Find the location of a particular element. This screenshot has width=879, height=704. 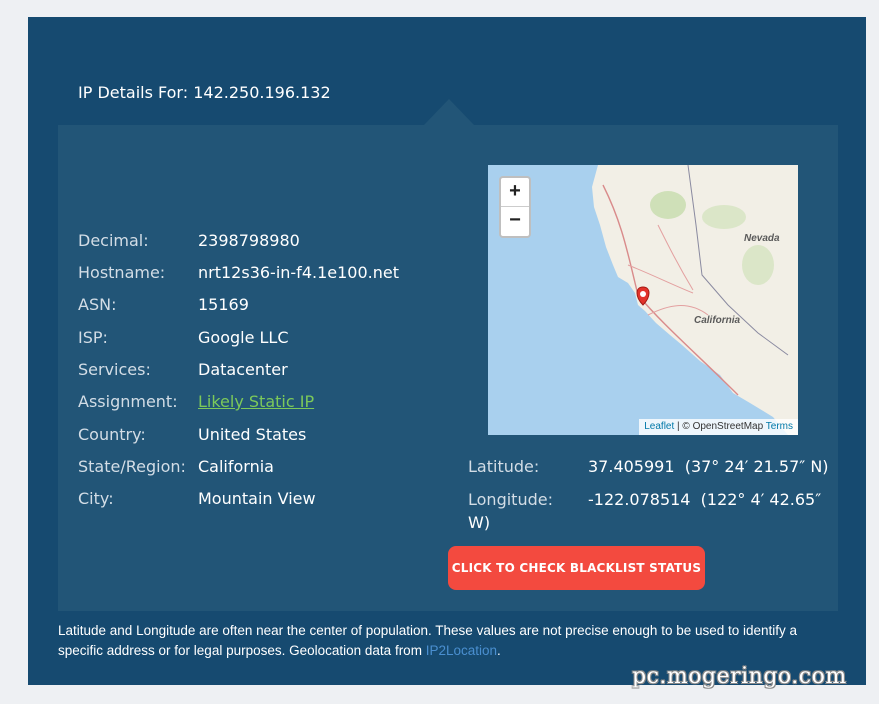

disclaimer-end: . is located at coordinates (499, 650).